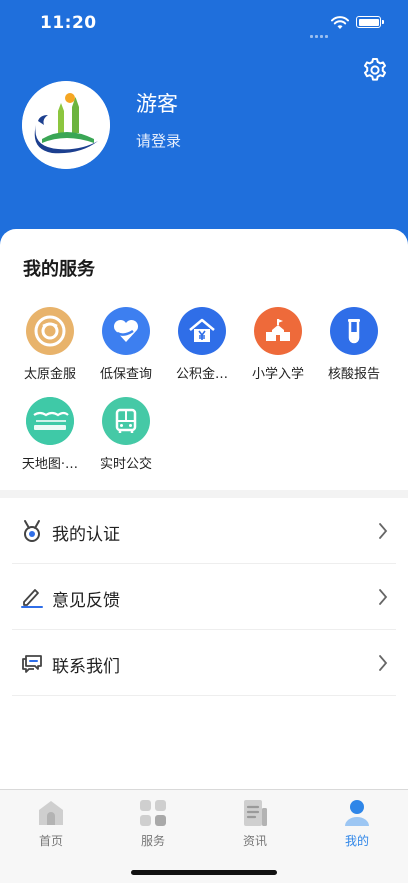 The width and height of the screenshot is (408, 883). I want to click on tab-label: 我的, so click(356, 841).